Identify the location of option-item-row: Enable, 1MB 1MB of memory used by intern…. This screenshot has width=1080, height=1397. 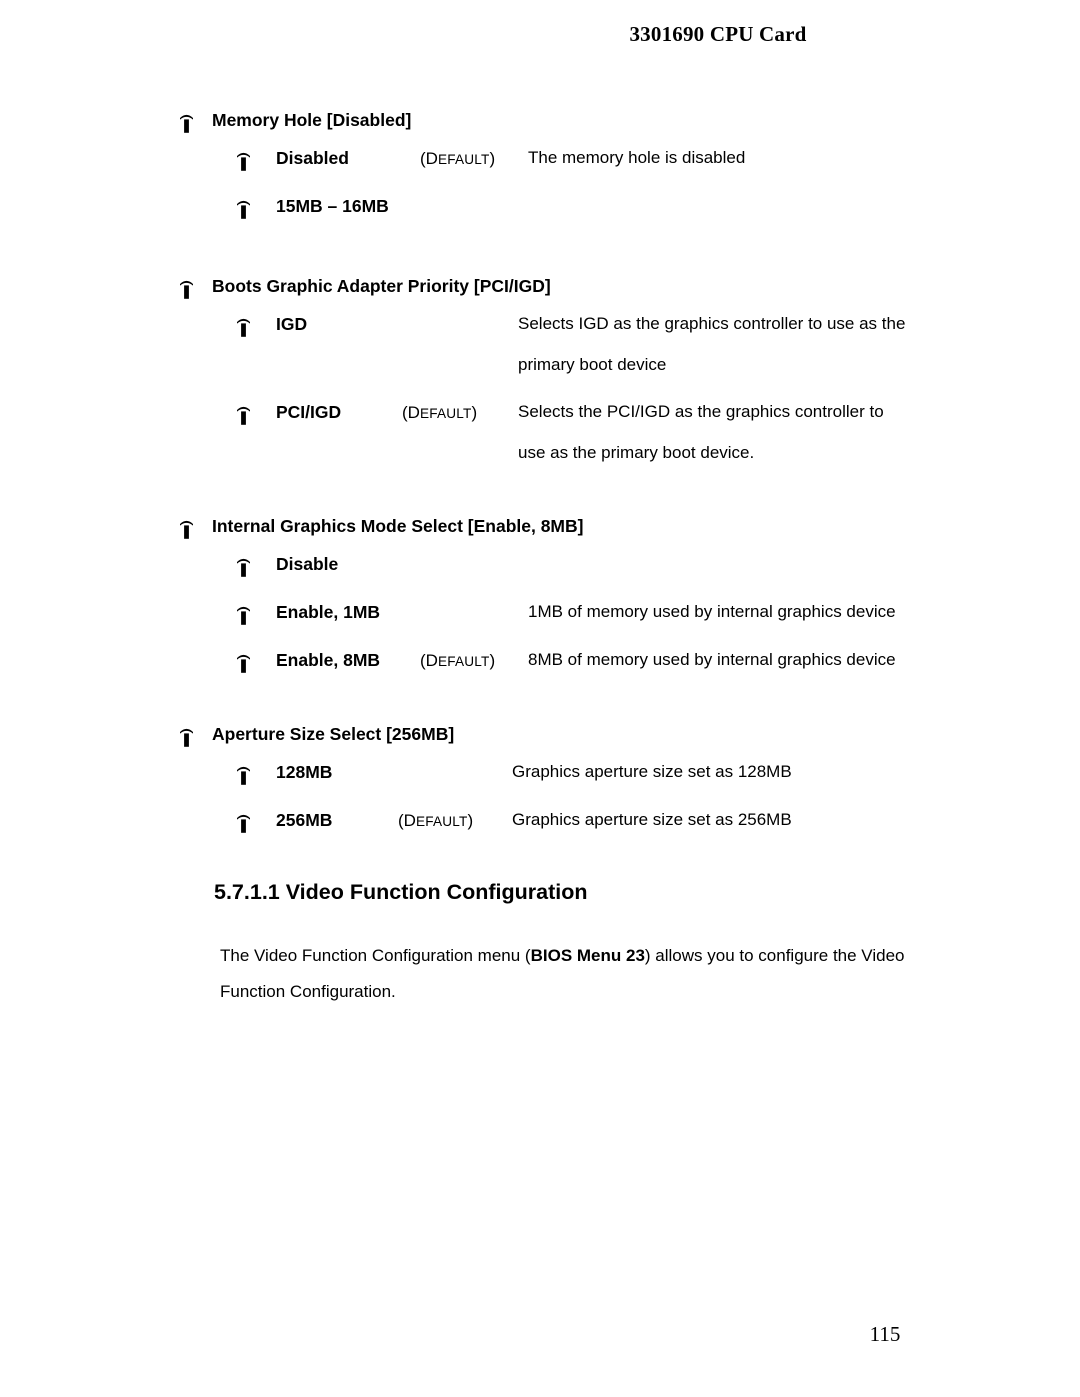
(540, 626).